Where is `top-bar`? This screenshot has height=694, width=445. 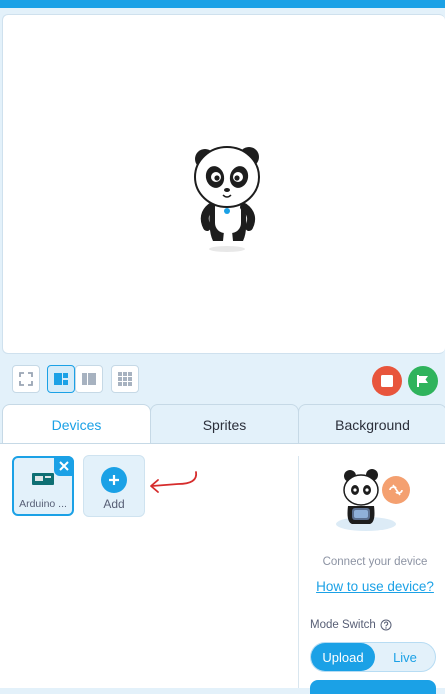
top-bar is located at coordinates (222, 4).